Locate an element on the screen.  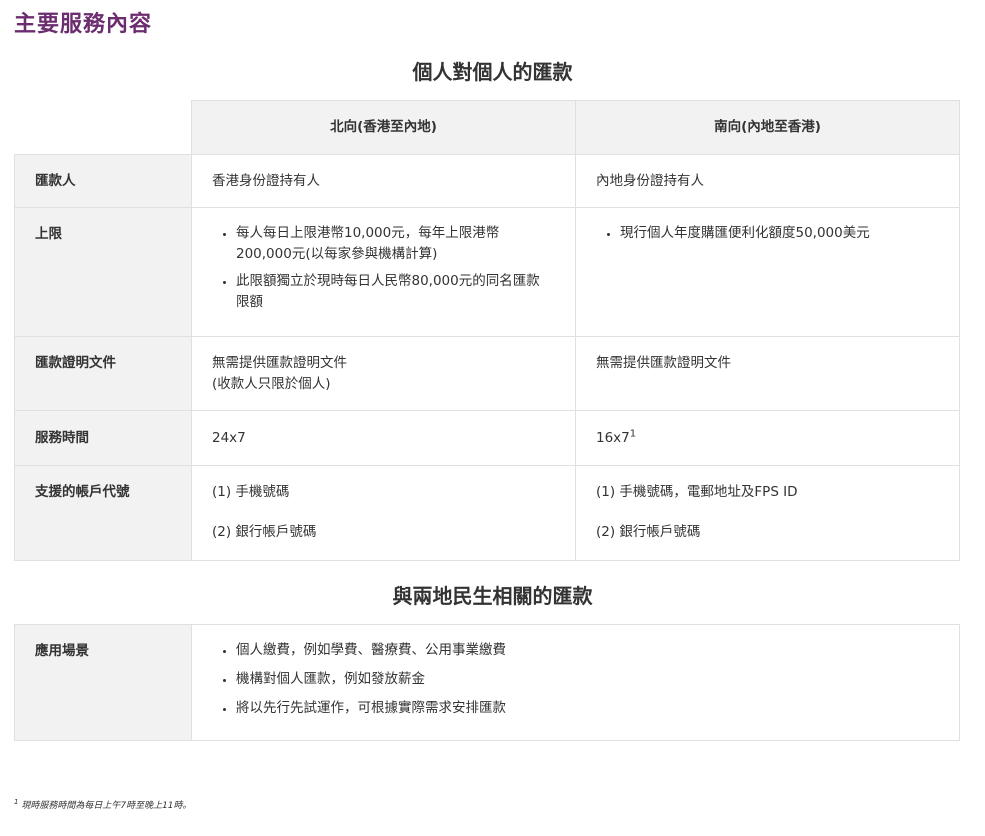
page-heading: 主要服務內容 is located at coordinates (83, 24).